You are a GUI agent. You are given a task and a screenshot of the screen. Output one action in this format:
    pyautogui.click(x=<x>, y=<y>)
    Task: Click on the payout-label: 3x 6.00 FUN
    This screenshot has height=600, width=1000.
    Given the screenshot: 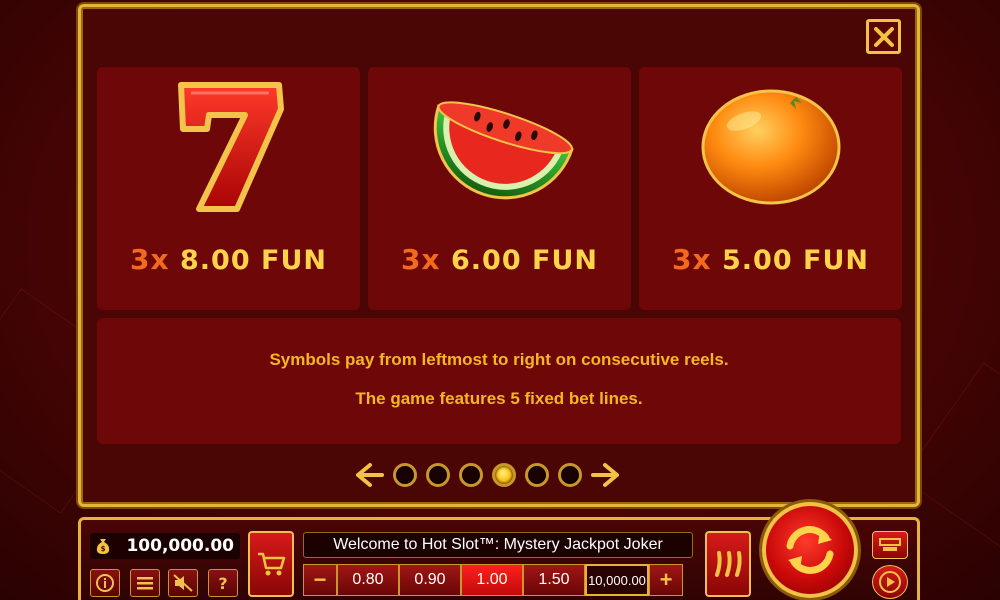 What is the action you would take?
    pyautogui.click(x=499, y=259)
    